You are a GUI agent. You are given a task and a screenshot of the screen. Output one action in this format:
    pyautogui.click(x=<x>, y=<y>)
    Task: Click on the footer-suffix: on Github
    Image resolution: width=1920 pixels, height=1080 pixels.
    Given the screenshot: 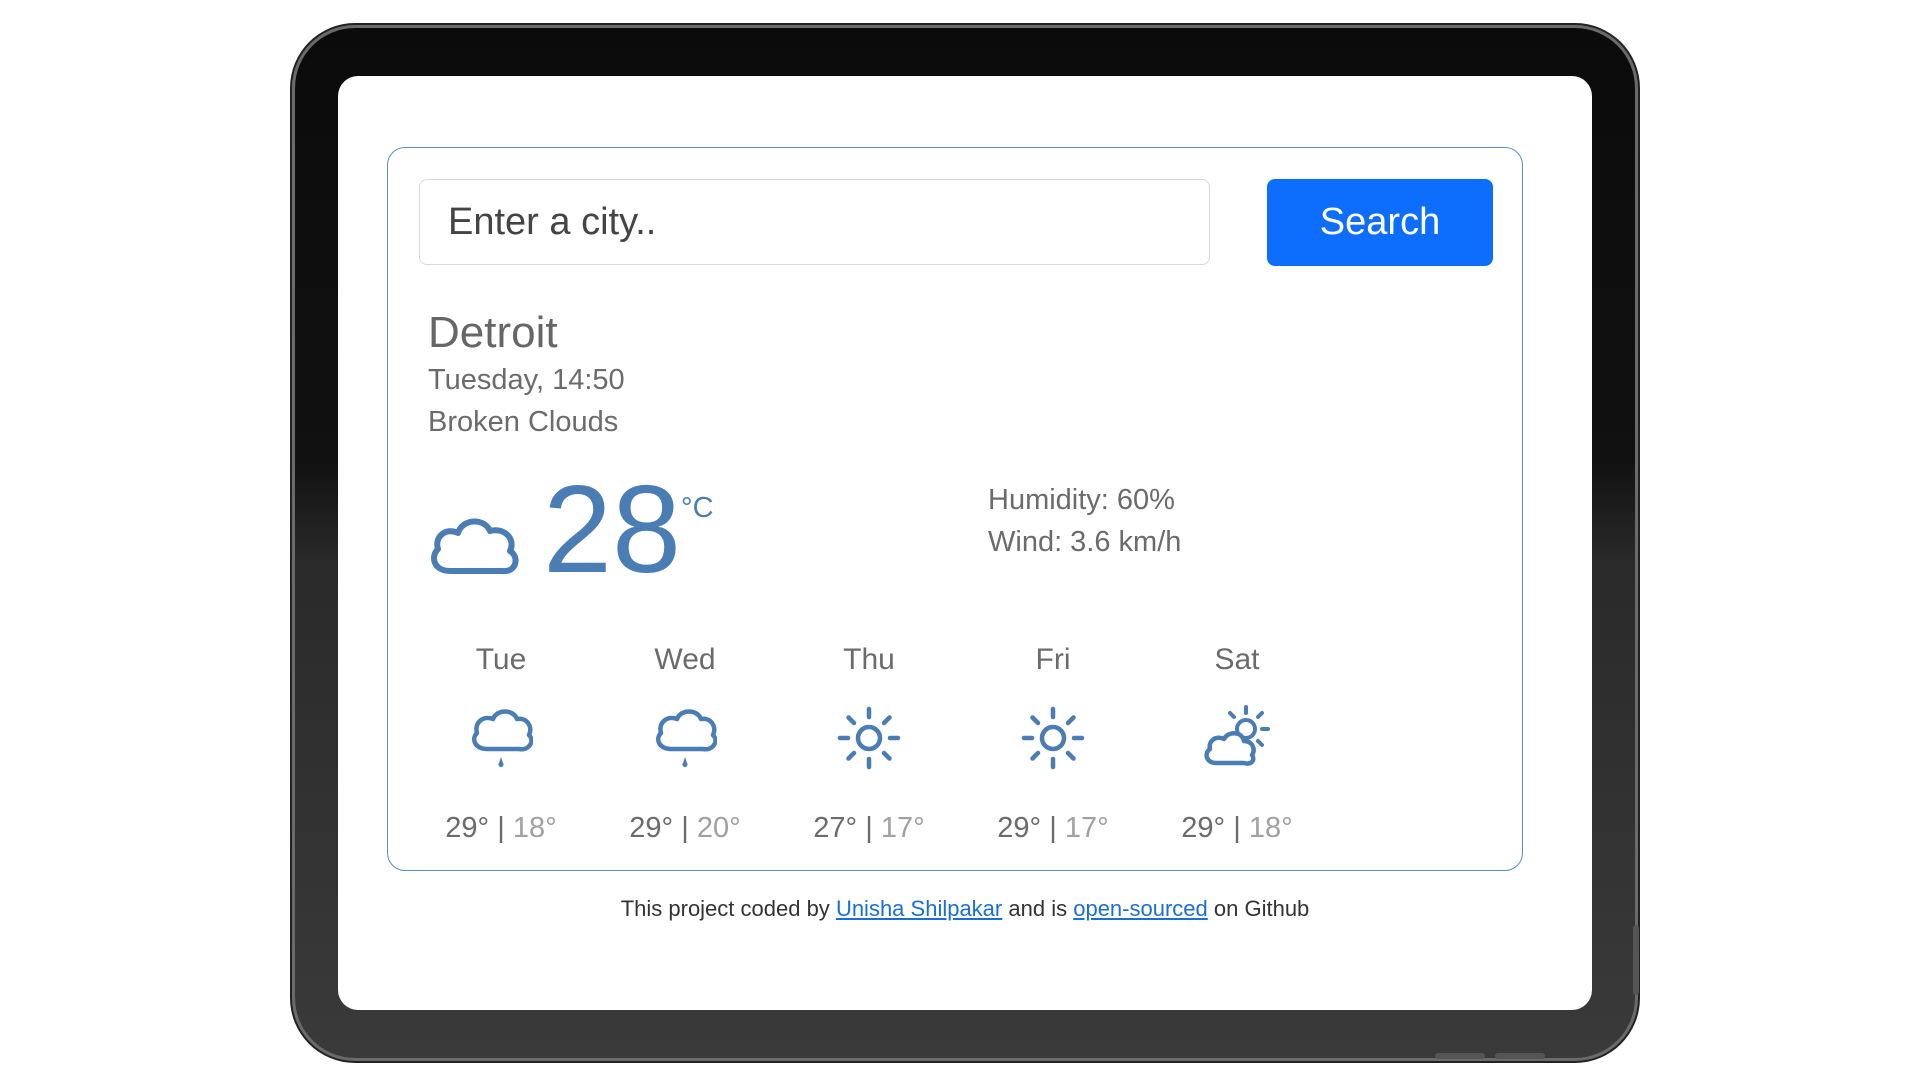 What is the action you would take?
    pyautogui.click(x=1261, y=908)
    